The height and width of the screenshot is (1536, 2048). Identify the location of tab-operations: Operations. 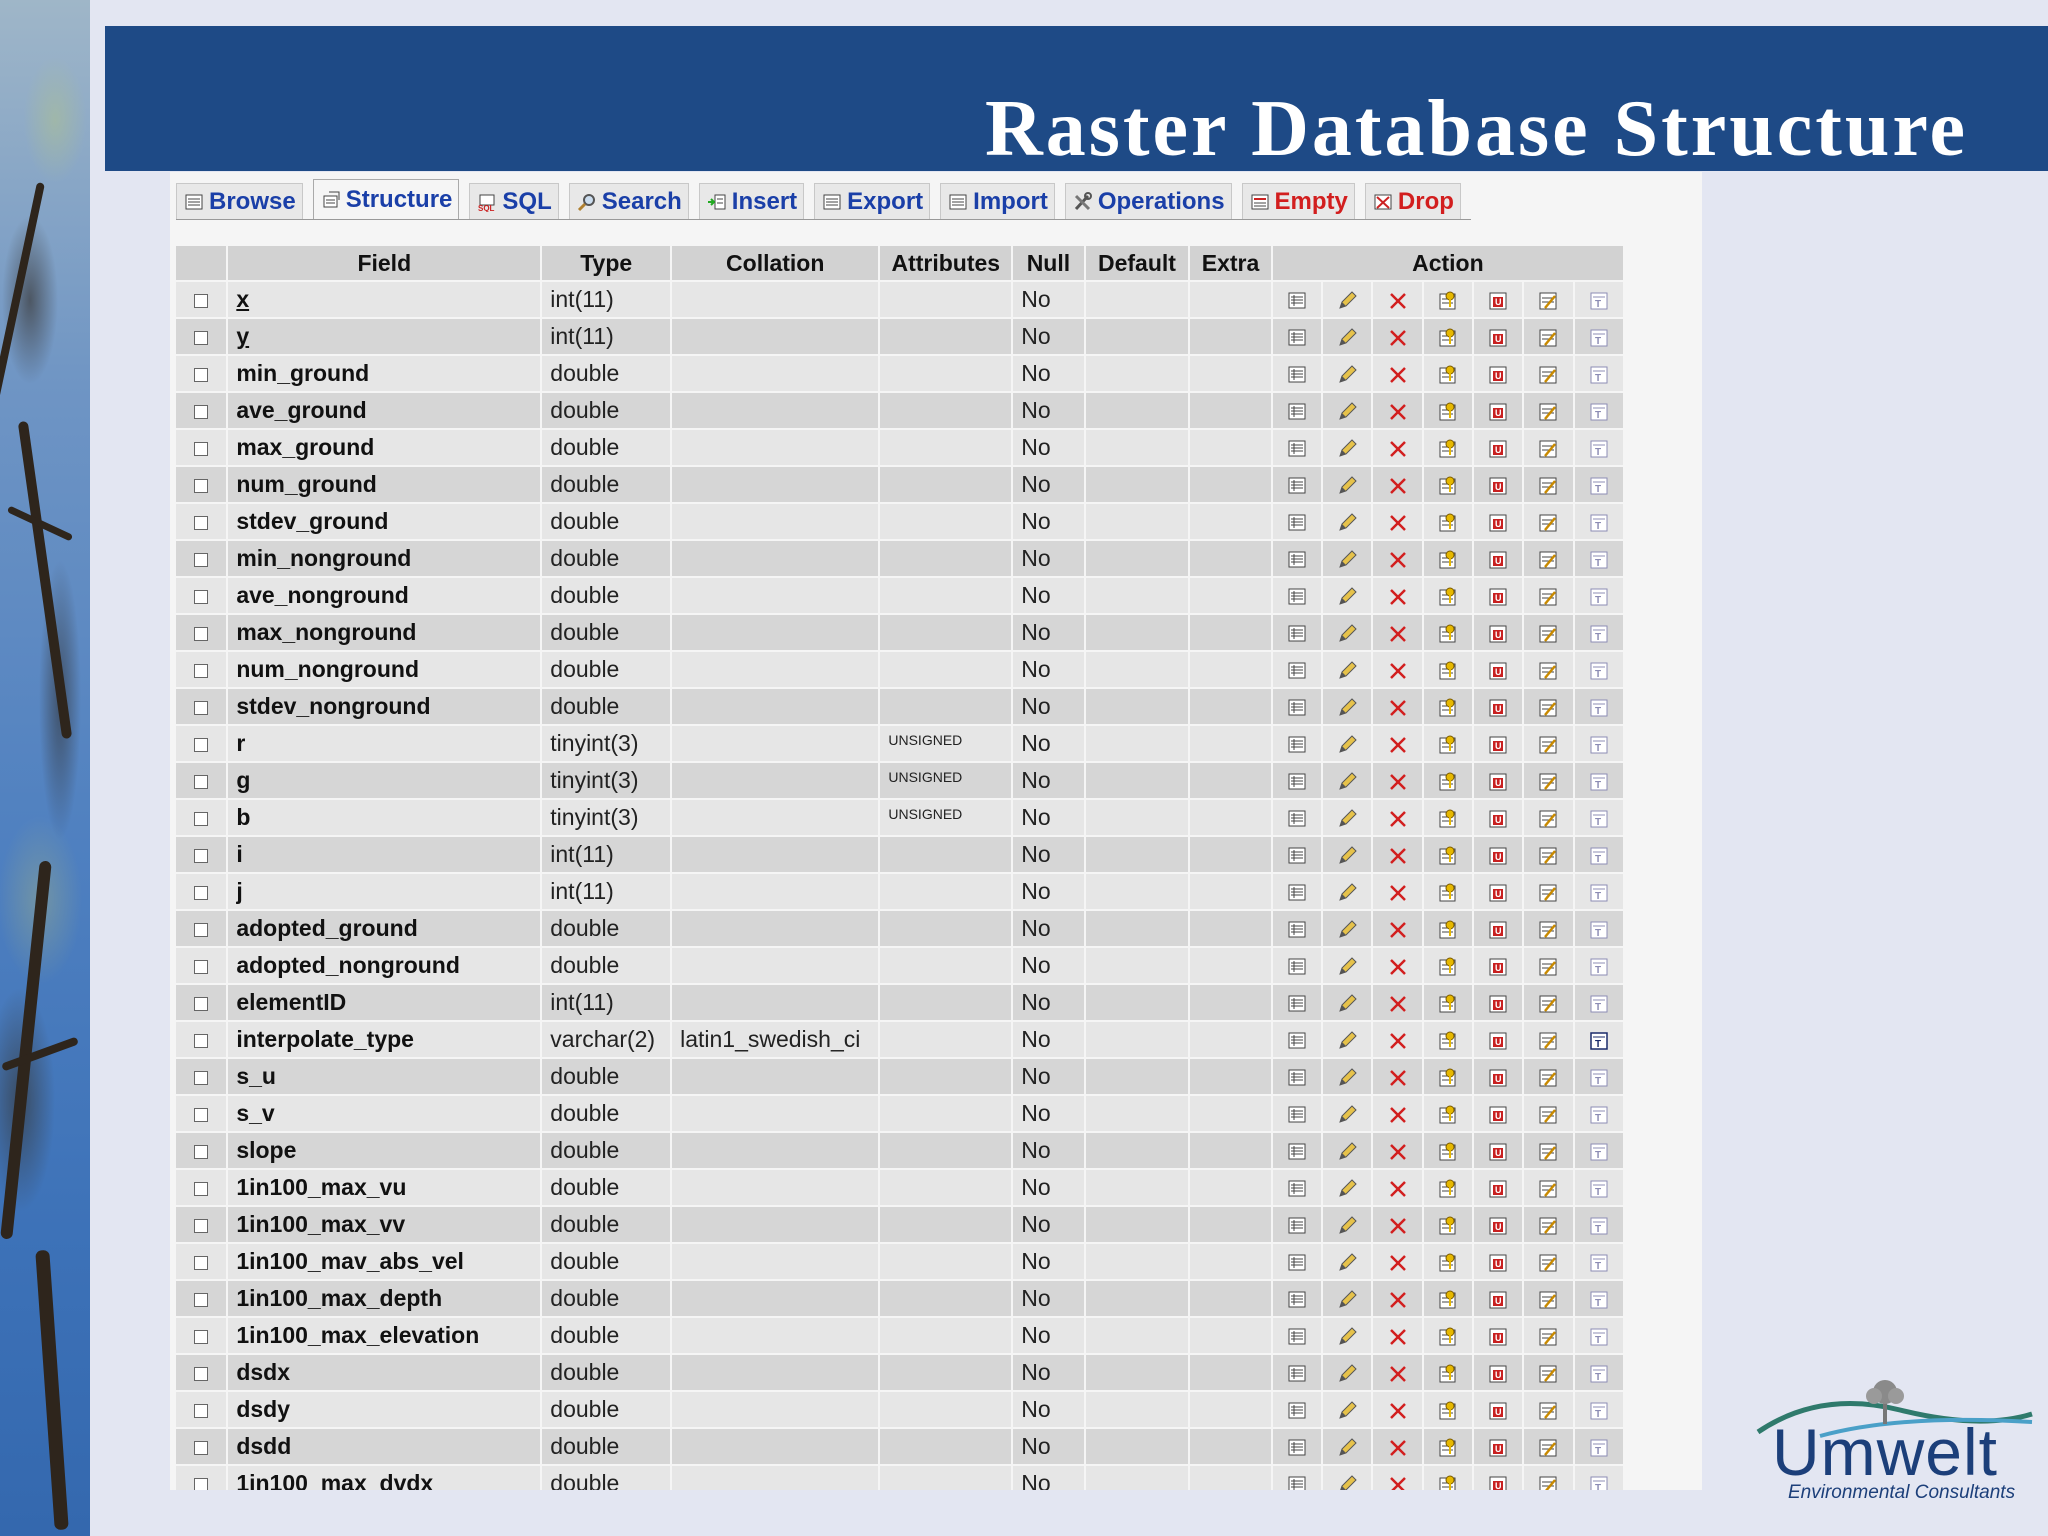
(1148, 201).